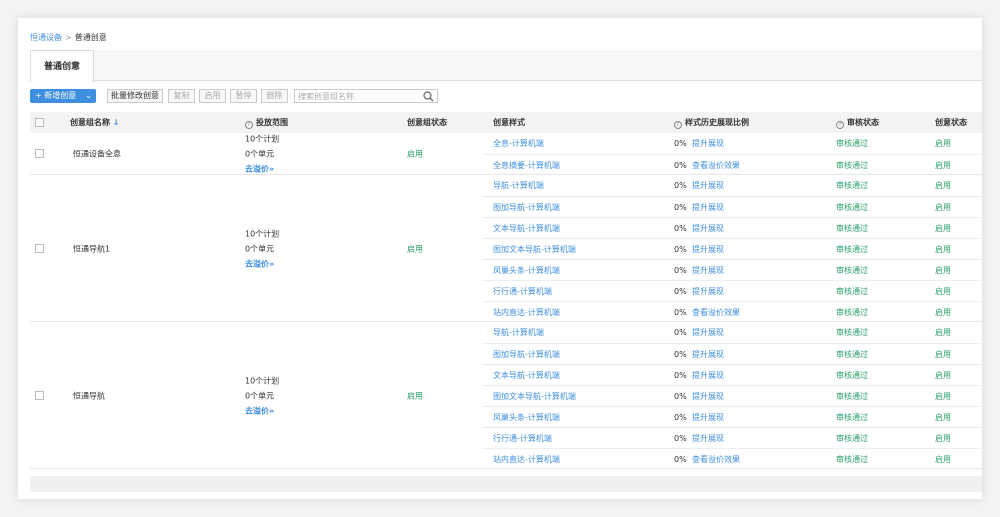  I want to click on creative-row: 全息-计算机端 0% 提升展现 审核通过 启用, so click(732, 143).